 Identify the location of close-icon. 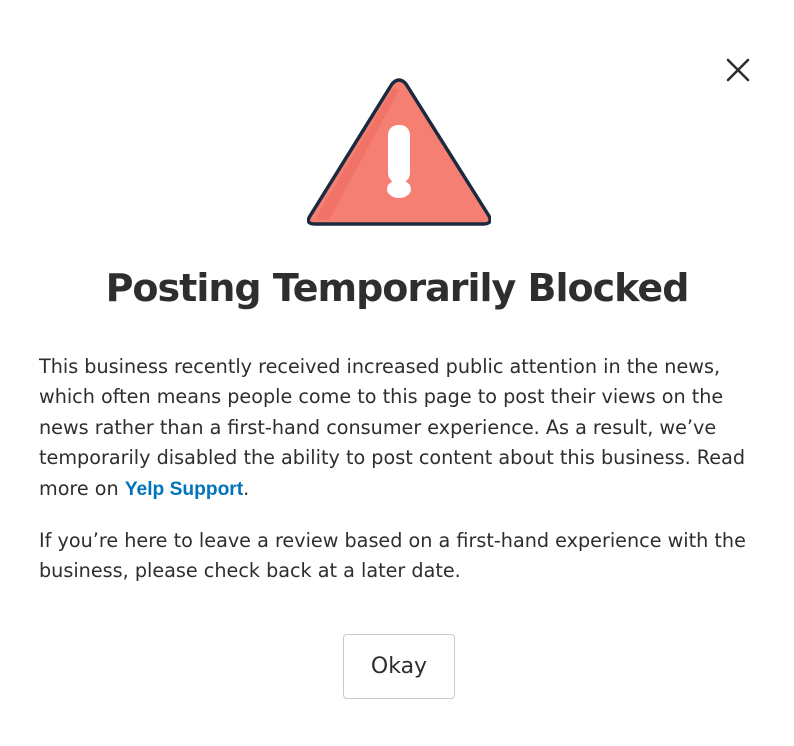
(738, 70).